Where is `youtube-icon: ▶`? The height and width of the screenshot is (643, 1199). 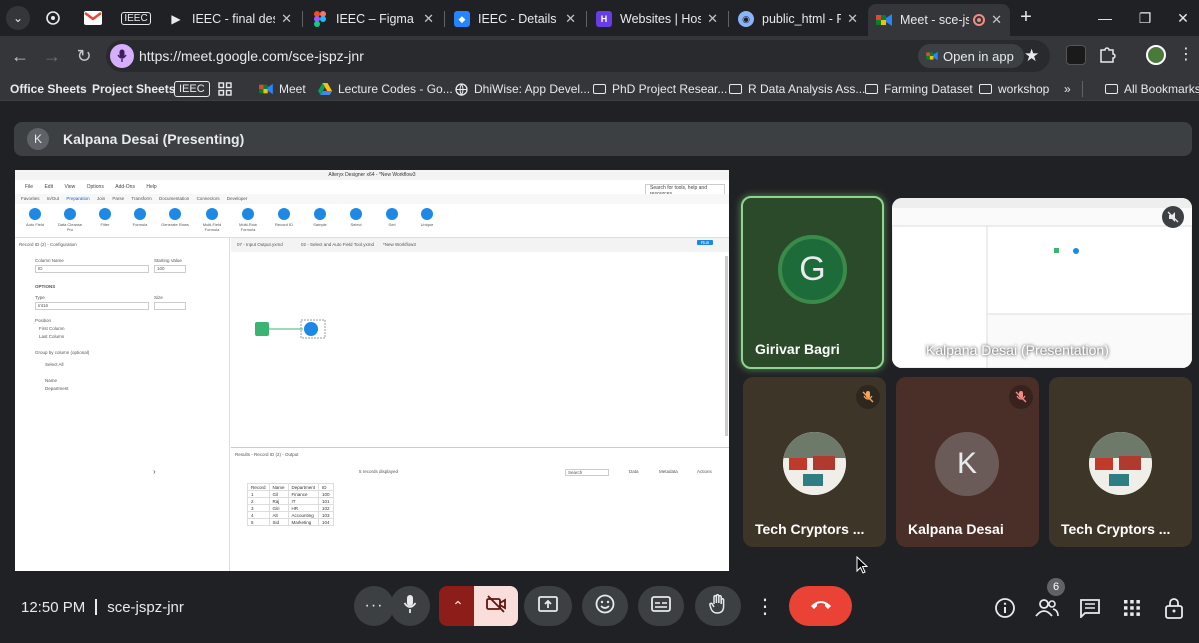 youtube-icon: ▶ is located at coordinates (176, 19).